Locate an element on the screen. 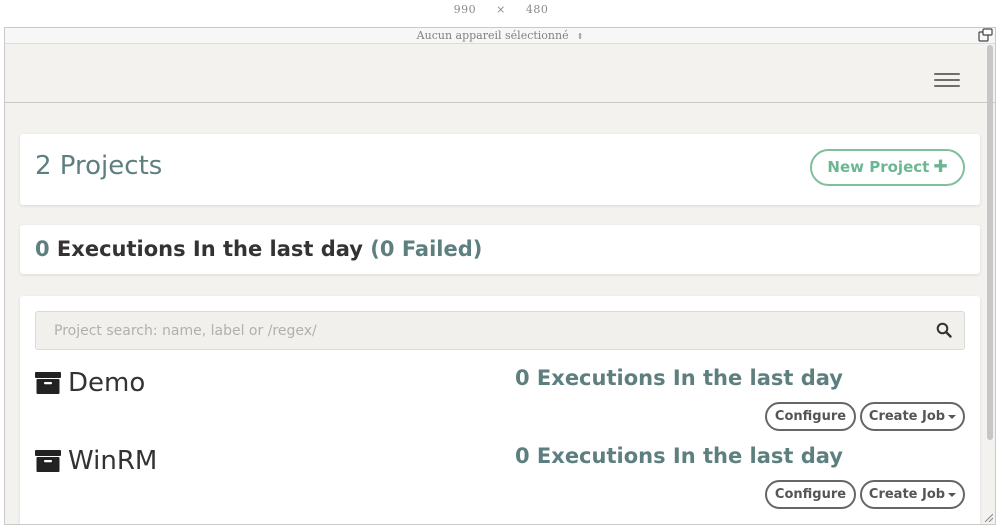 The height and width of the screenshot is (531, 1002). project-link-demo: Demo is located at coordinates (90, 383).